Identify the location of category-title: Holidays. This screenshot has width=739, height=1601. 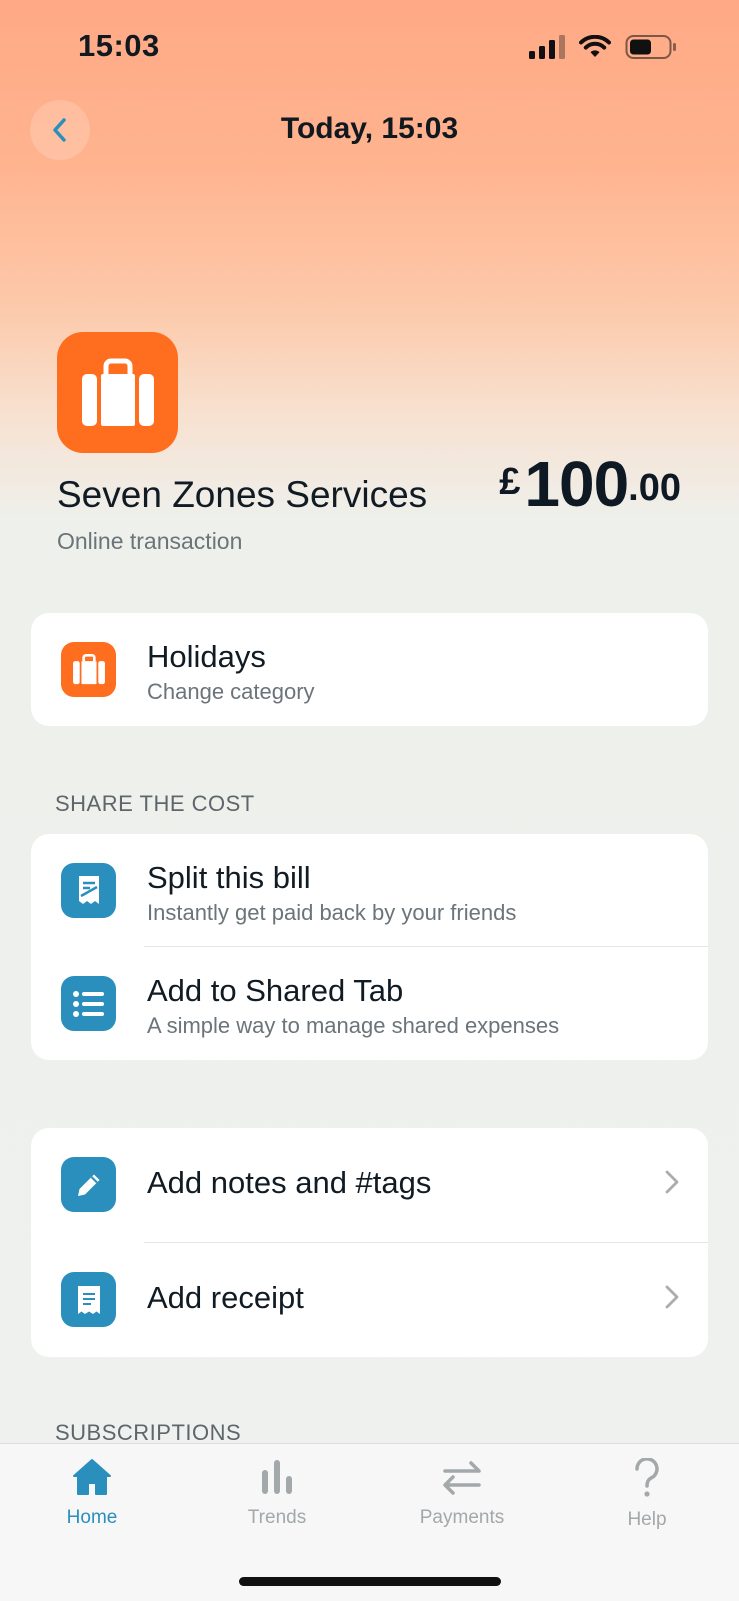
(206, 656).